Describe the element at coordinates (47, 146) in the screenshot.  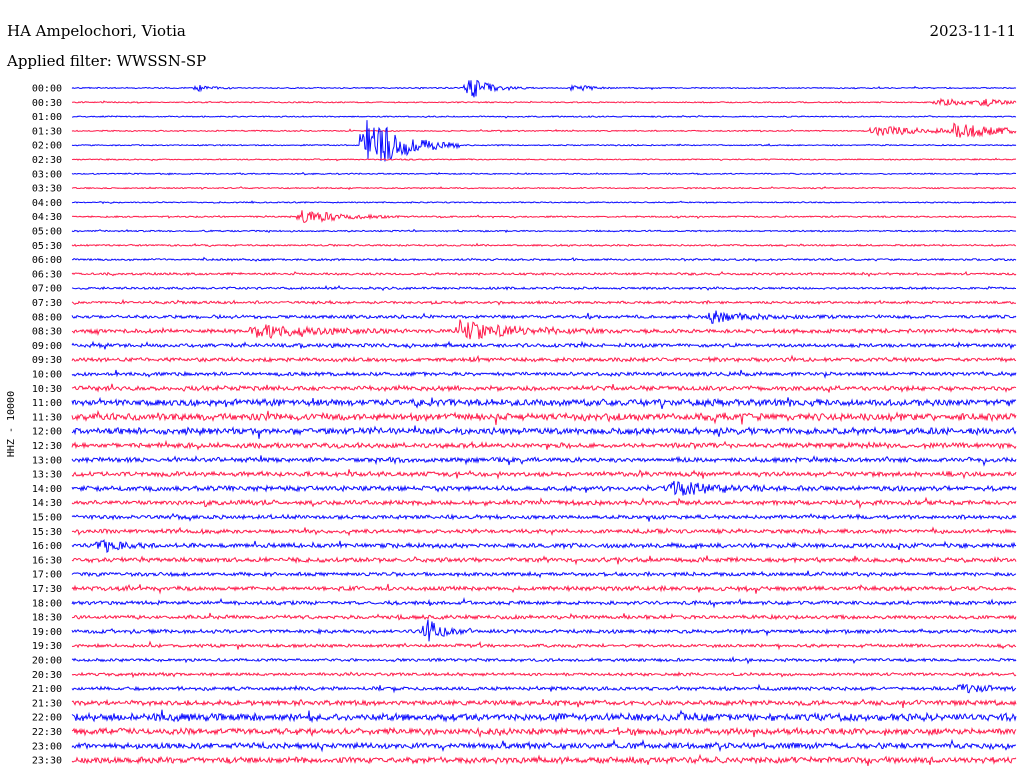
I see `row-time-label: 02:00` at that location.